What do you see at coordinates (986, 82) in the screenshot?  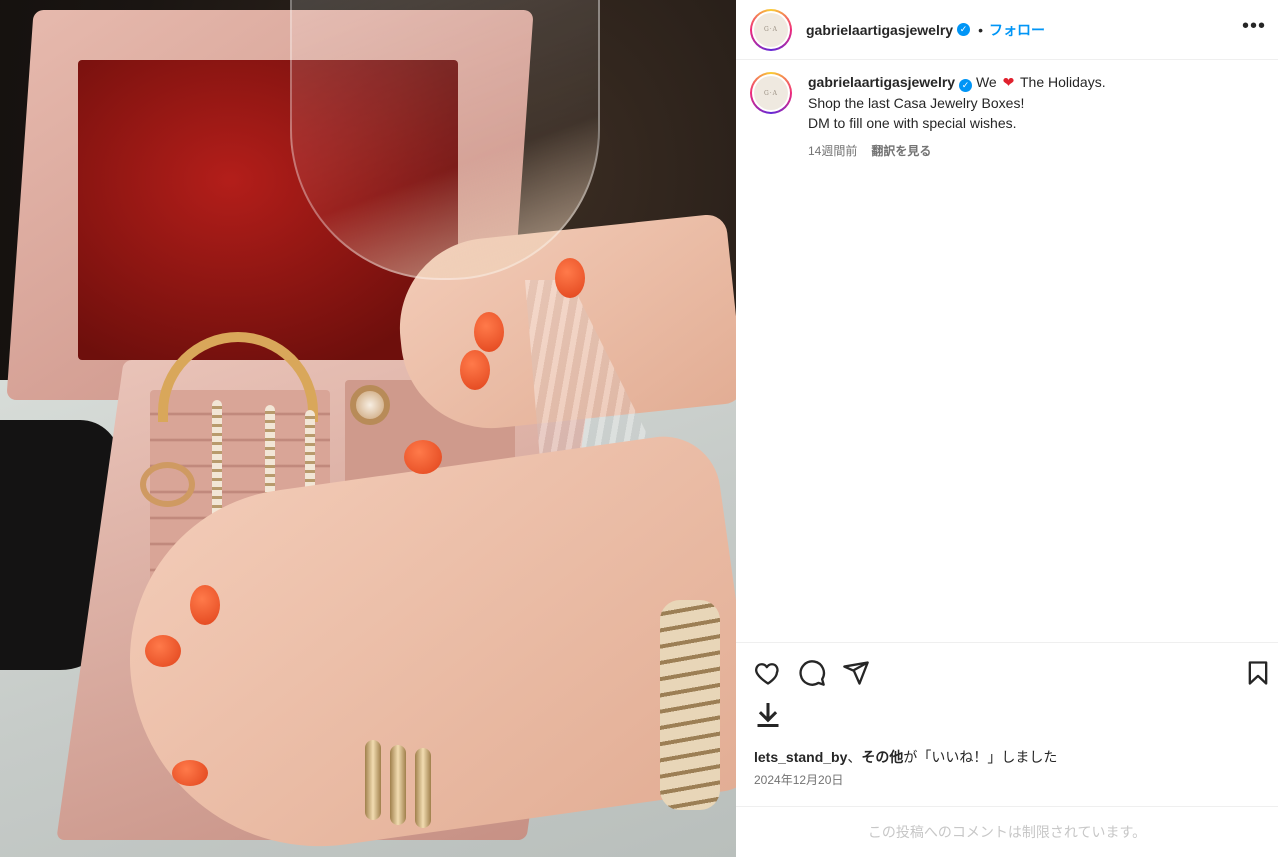 I see `caption-text: We` at bounding box center [986, 82].